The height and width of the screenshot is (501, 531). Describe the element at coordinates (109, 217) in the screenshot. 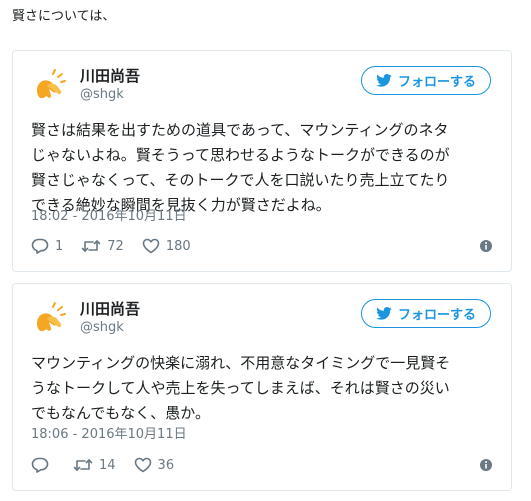

I see `tweet-timestamp: 18:02 - 2016年10月11日` at that location.